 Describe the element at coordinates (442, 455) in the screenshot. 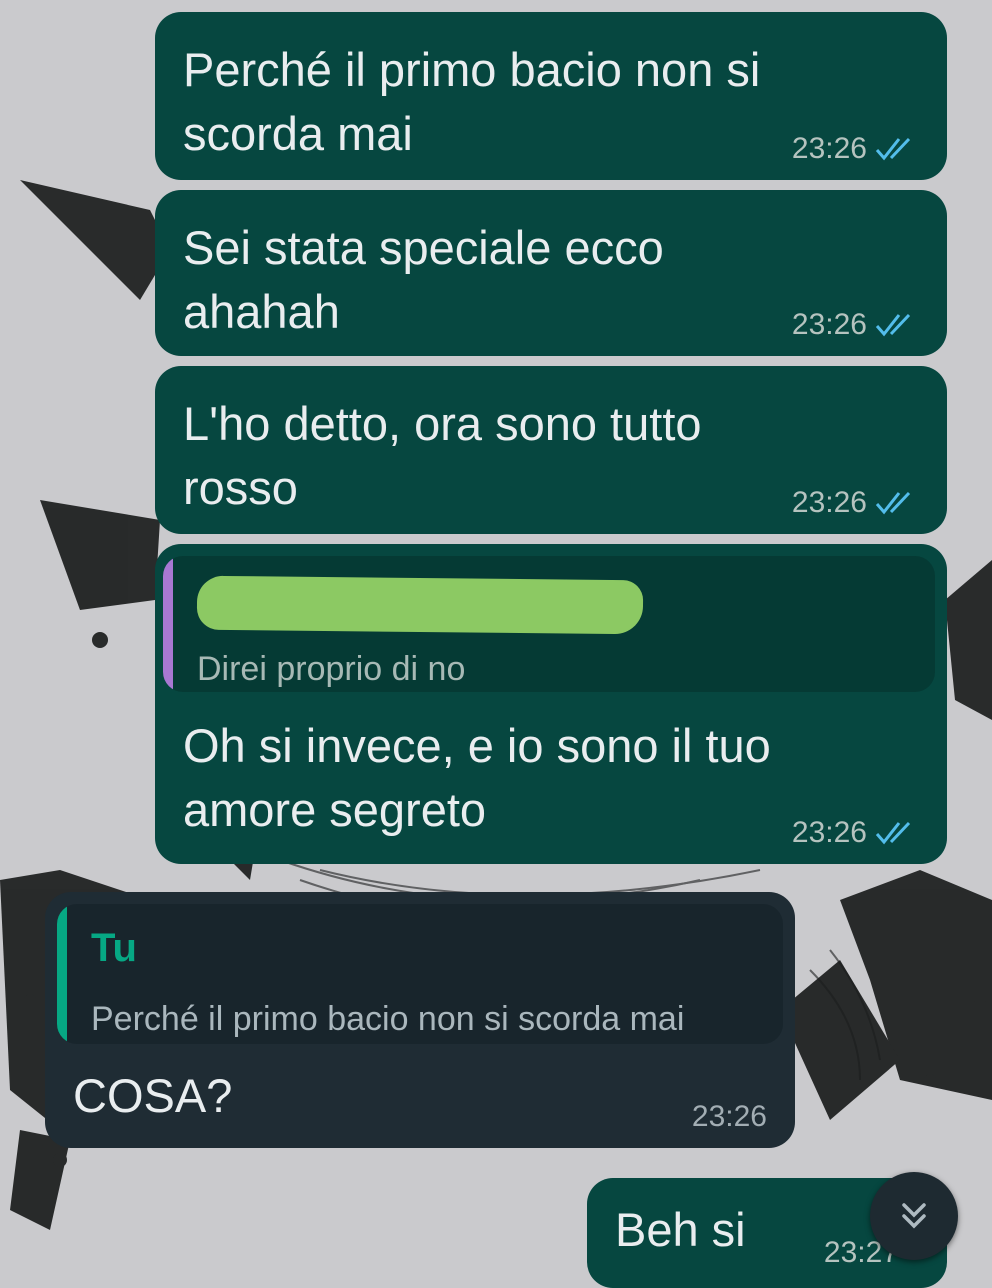

I see `message-text: L'ho detto, ora sono tutto rosso` at that location.